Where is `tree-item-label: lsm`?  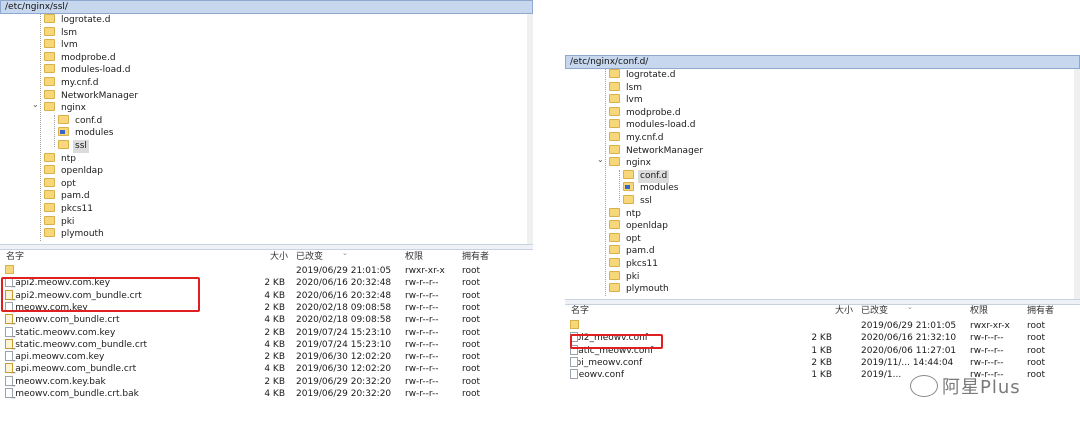
tree-item-label: lsm is located at coordinates (69, 32).